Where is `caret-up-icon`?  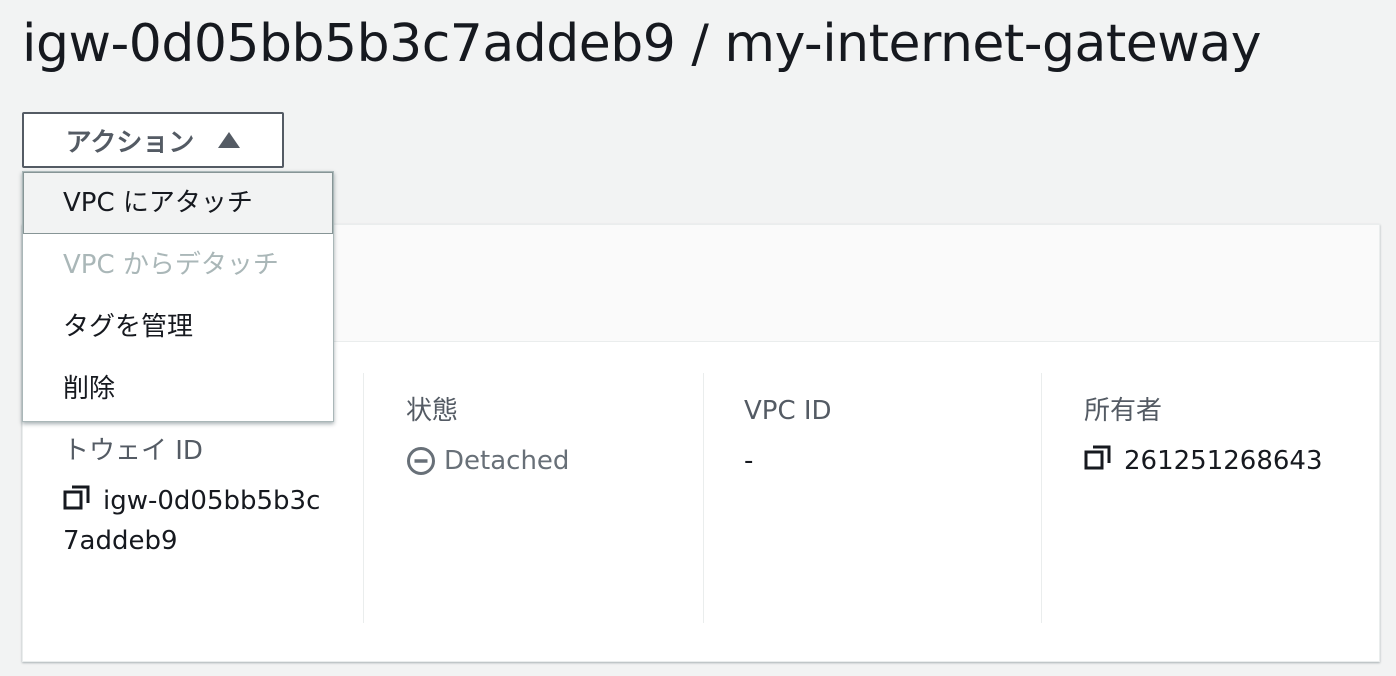 caret-up-icon is located at coordinates (229, 140).